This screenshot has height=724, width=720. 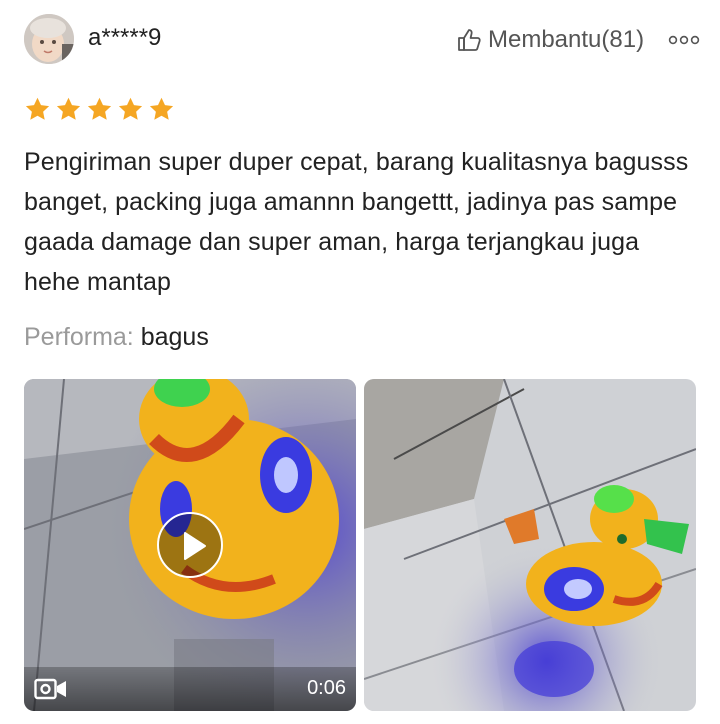 I want to click on performance-label: Performa:, so click(x=79, y=337).